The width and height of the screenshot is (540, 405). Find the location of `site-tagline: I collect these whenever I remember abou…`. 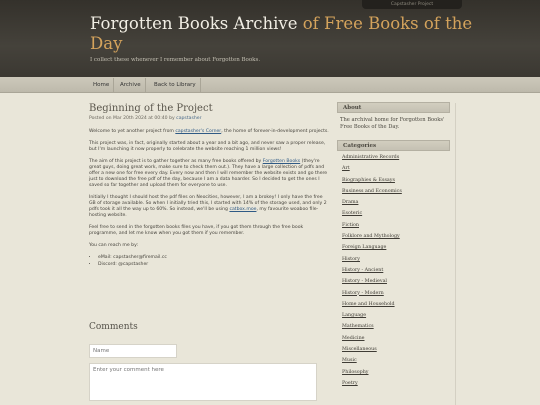

site-tagline: I collect these whenever I remember abou… is located at coordinates (175, 60).